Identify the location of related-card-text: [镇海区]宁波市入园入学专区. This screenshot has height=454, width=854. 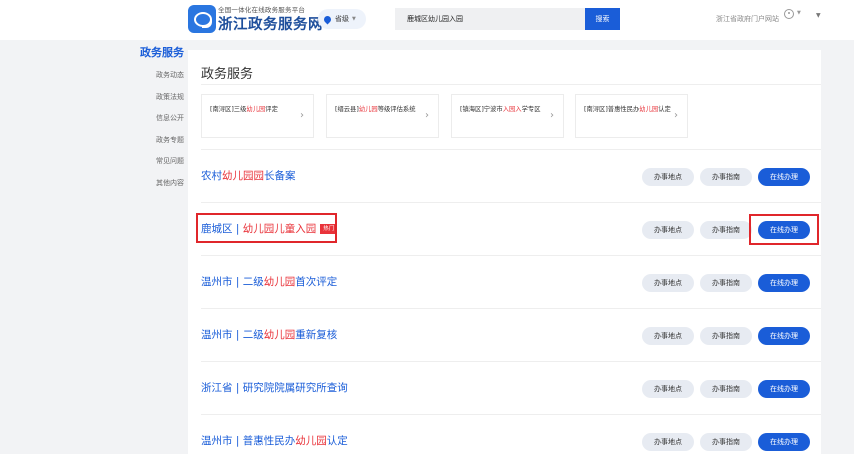
(500, 109).